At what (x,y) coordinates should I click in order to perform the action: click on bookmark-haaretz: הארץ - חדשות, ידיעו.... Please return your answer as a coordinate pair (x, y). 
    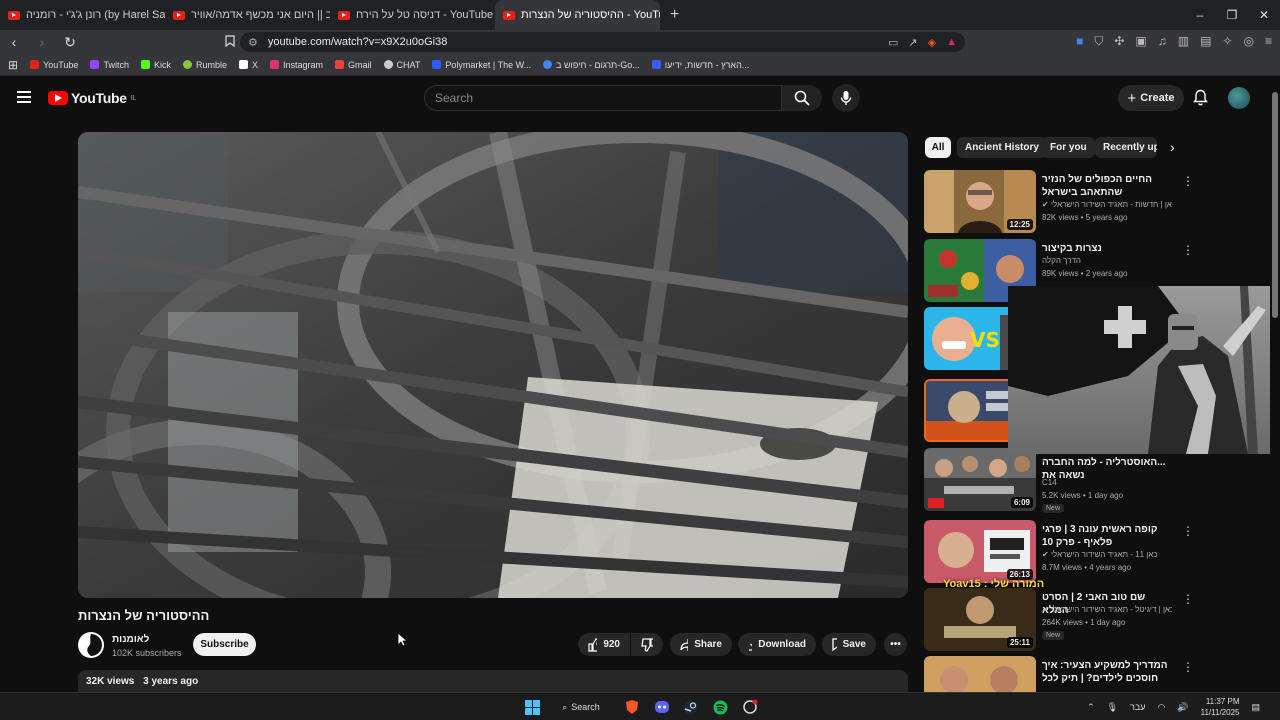
    Looking at the image, I should click on (700, 65).